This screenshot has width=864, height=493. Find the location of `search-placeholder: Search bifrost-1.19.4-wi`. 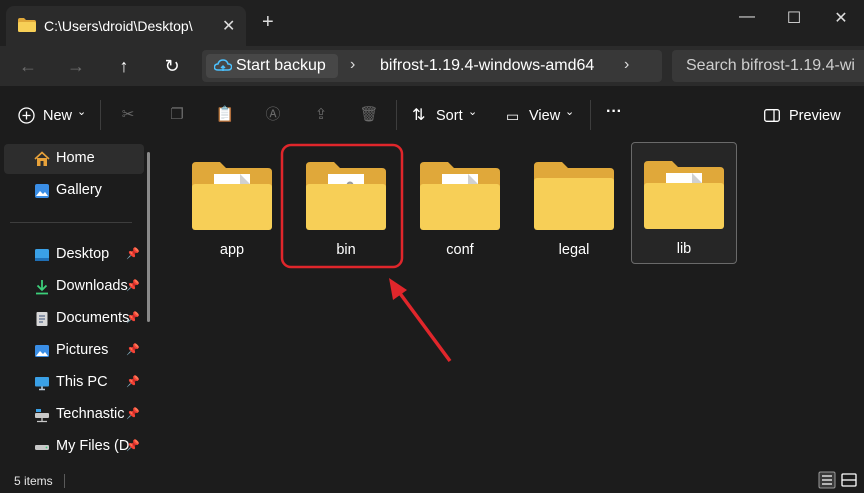

search-placeholder: Search bifrost-1.19.4-wi is located at coordinates (770, 65).